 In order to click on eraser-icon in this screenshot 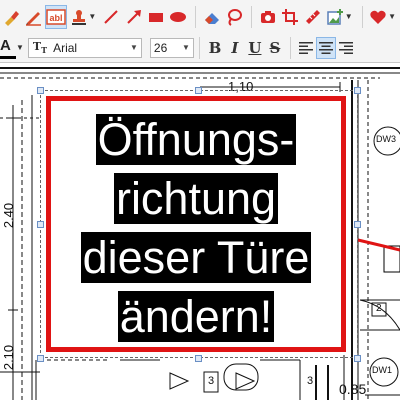, I will do `click(211, 18)`.